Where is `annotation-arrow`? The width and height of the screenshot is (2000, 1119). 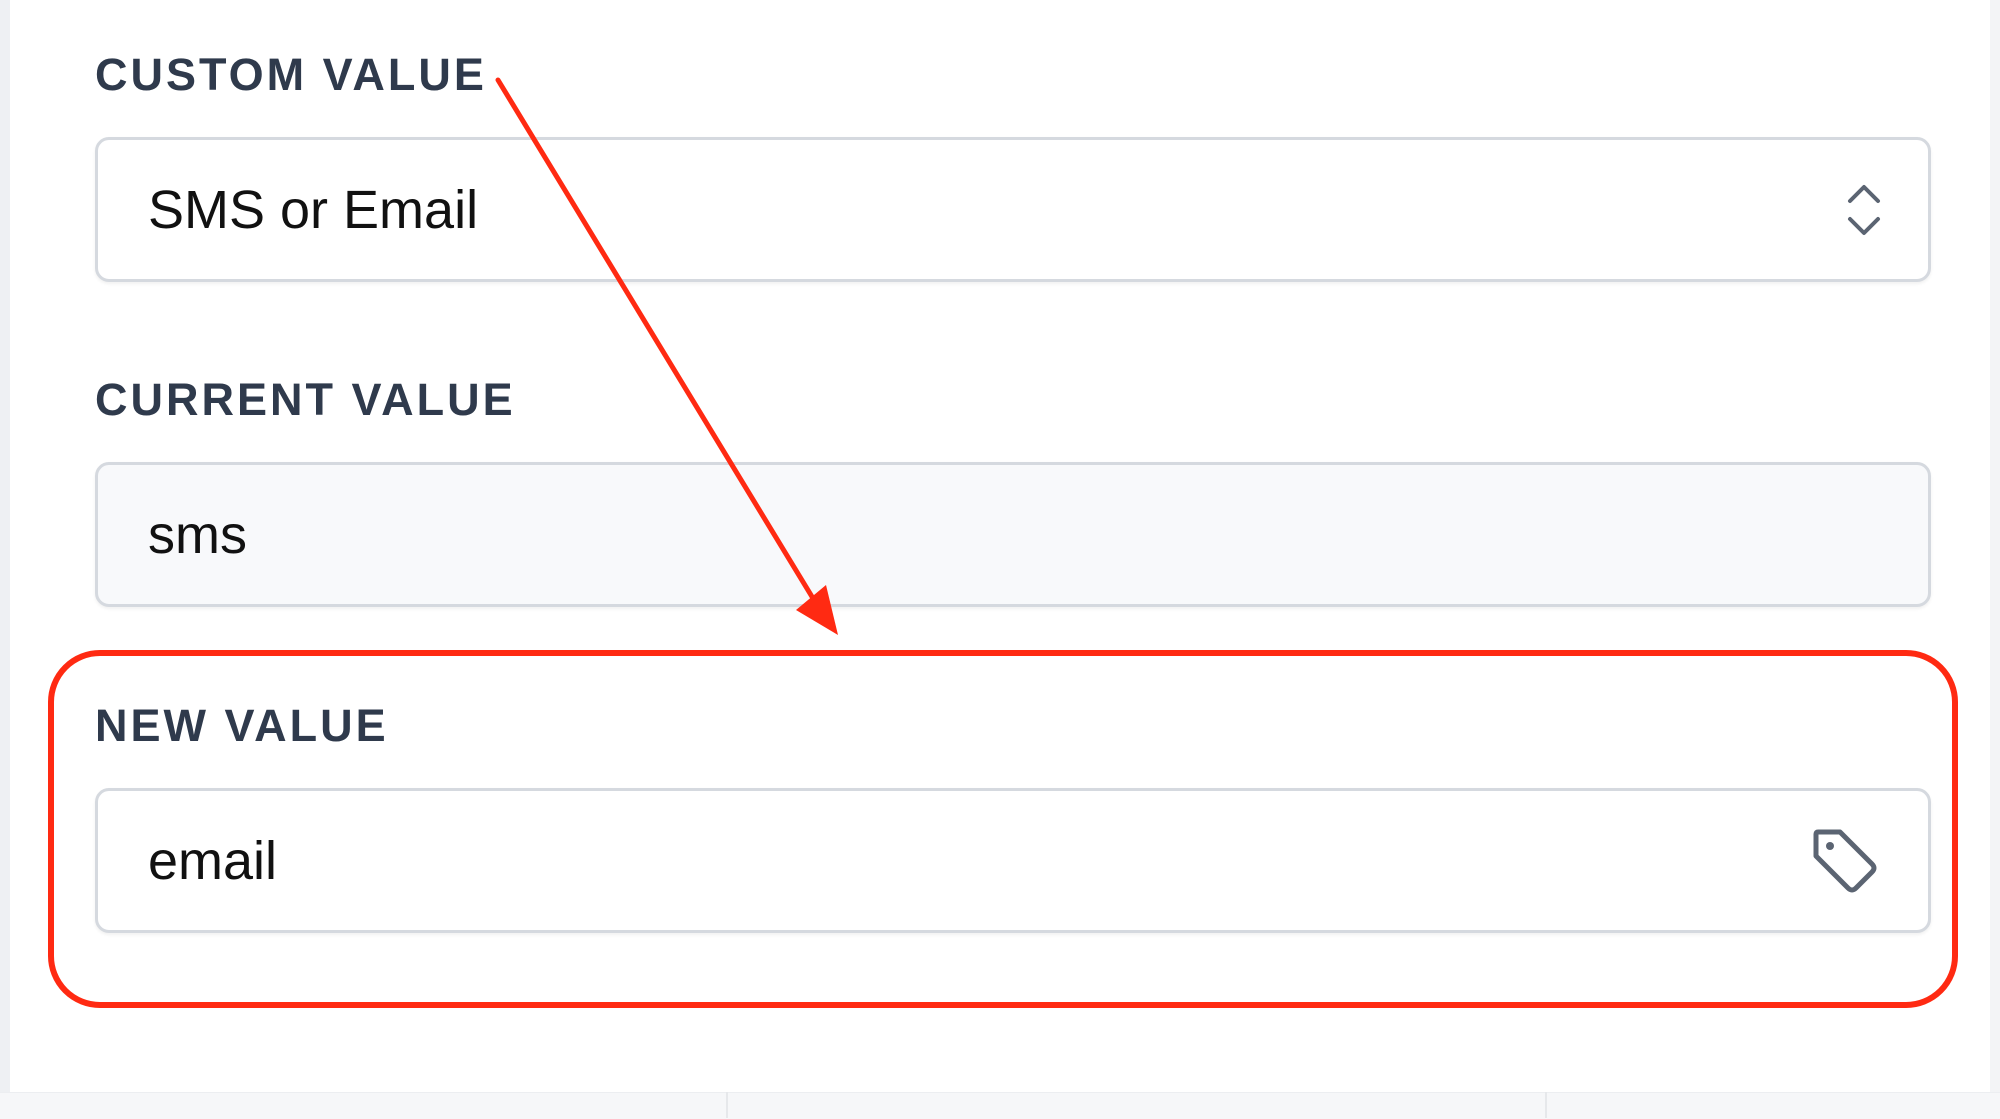 annotation-arrow is located at coordinates (666, 356).